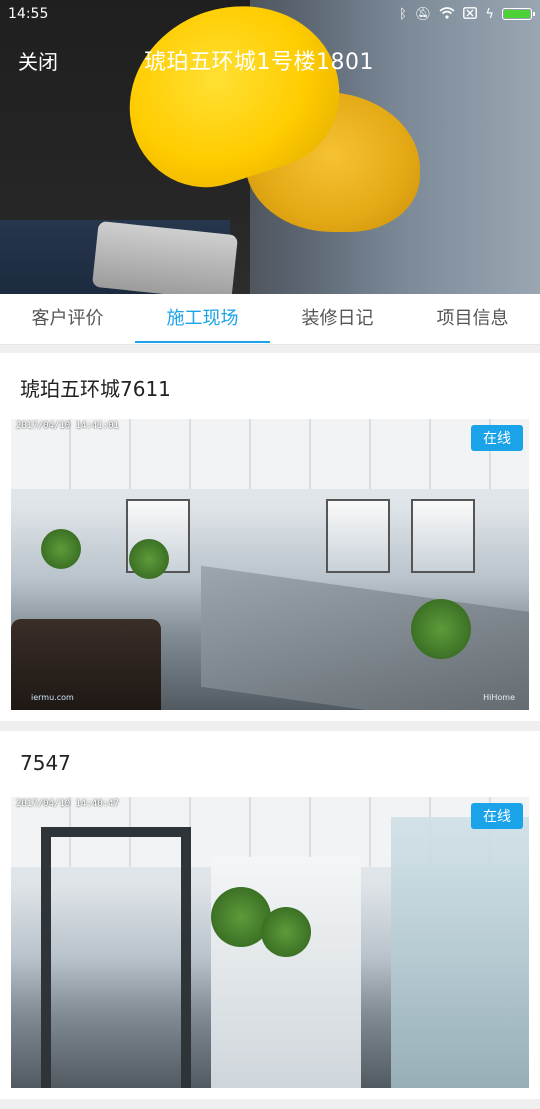  What do you see at coordinates (365, 637) in the screenshot?
I see `desk-scene` at bounding box center [365, 637].